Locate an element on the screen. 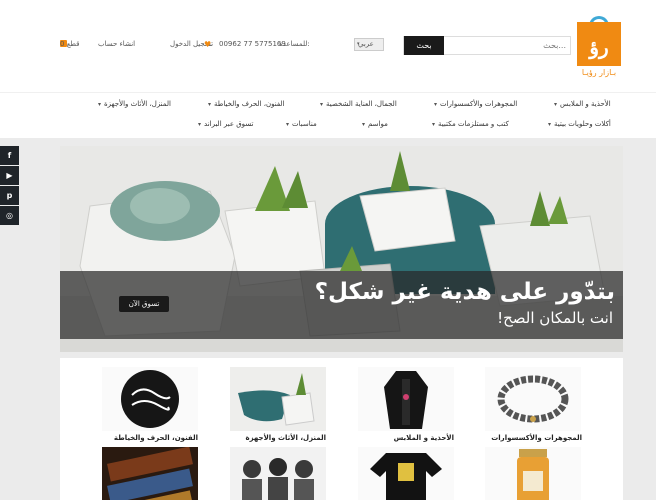 This screenshot has width=656, height=500. cart-count: 0 قطع is located at coordinates (70, 44).